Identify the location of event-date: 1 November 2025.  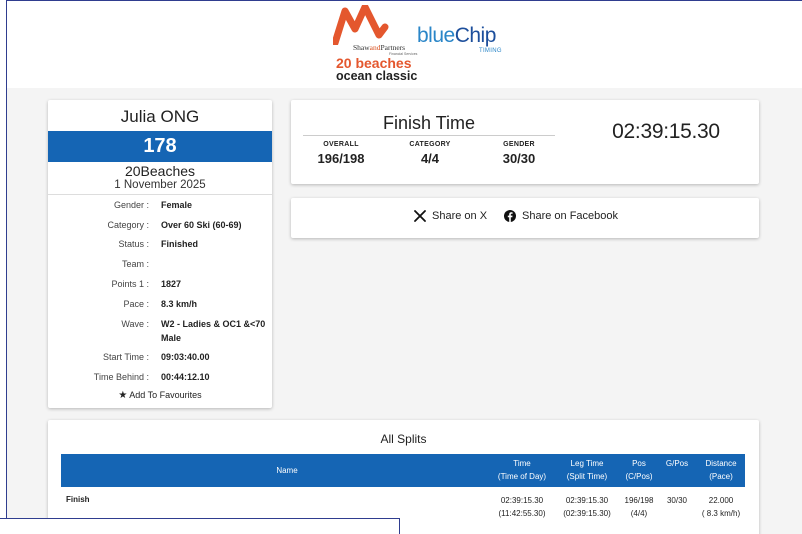
(160, 185).